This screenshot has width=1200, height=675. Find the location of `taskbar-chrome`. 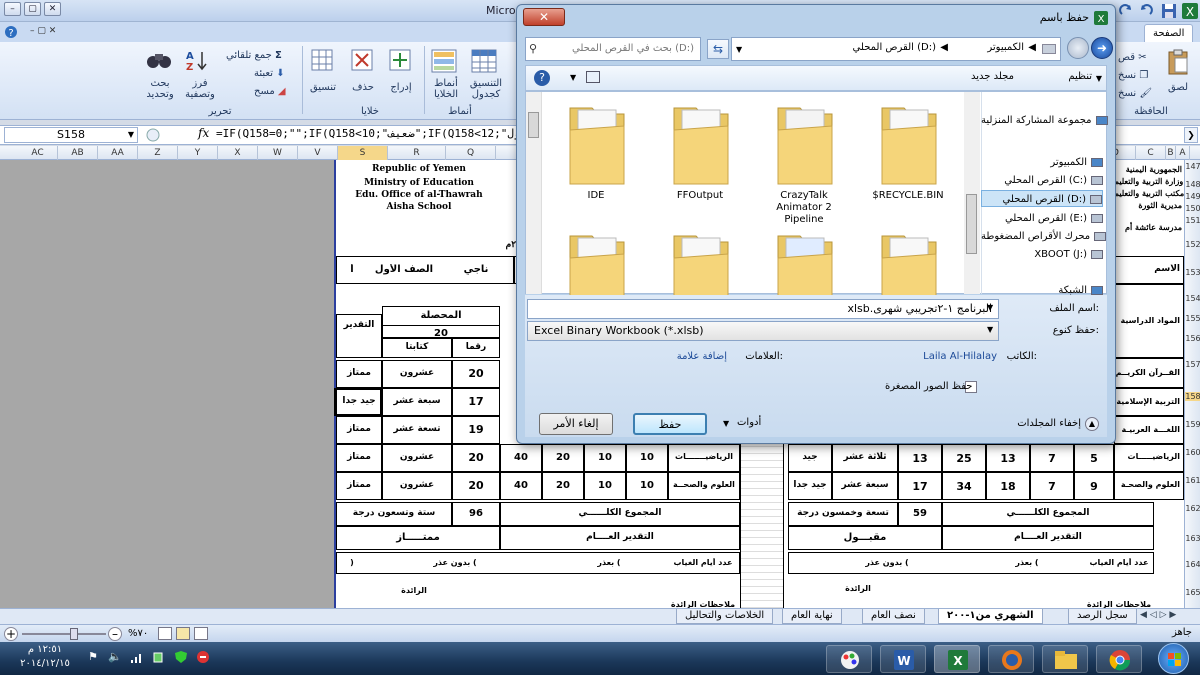

taskbar-chrome is located at coordinates (1119, 659).